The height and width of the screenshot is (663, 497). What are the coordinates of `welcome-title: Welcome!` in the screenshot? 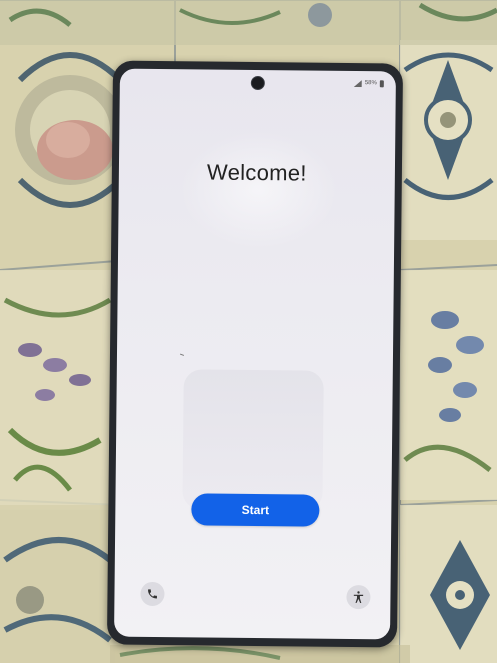 It's located at (256, 172).